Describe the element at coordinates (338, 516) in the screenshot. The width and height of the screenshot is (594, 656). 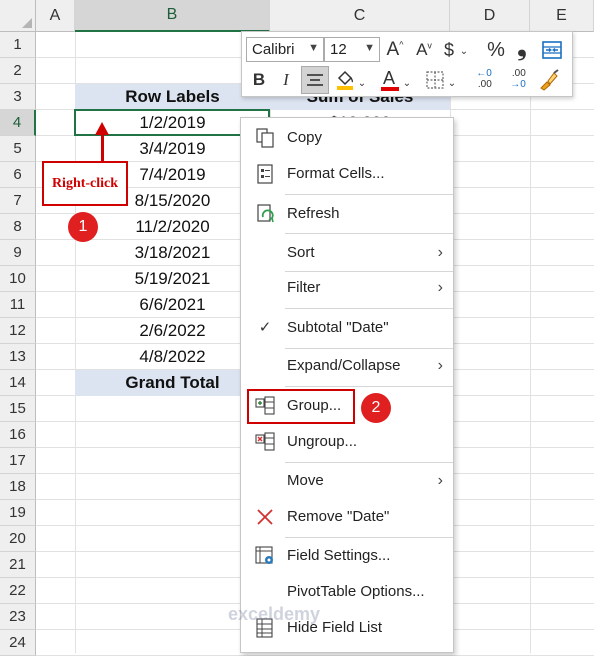
I see `menu-item-label: Remove "Date"` at that location.